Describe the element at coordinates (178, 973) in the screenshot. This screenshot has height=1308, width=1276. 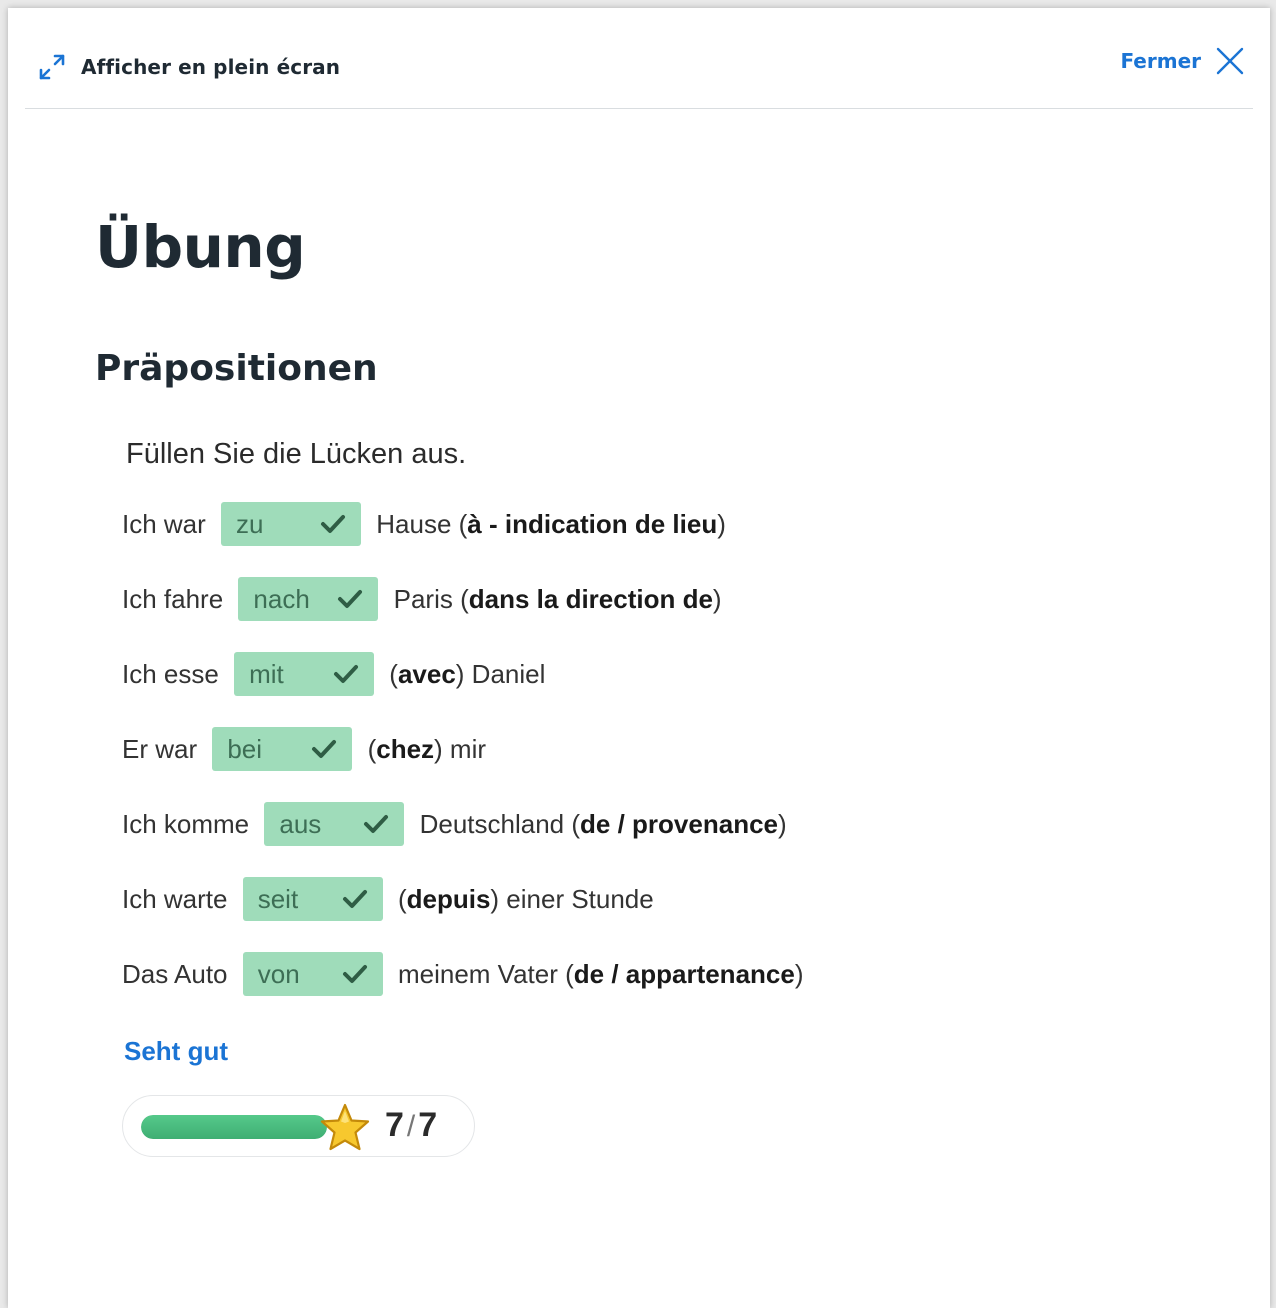
I see `sentence-start: Das Auto` at that location.